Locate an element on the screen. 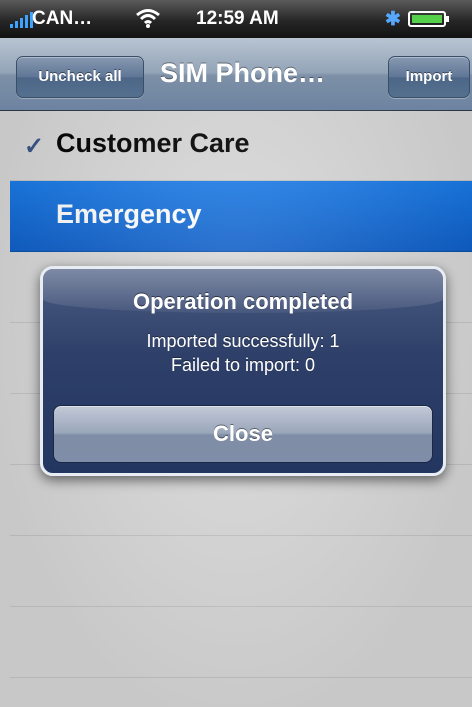 This screenshot has width=472, height=707. bluetooth-icon: ✱ is located at coordinates (393, 19).